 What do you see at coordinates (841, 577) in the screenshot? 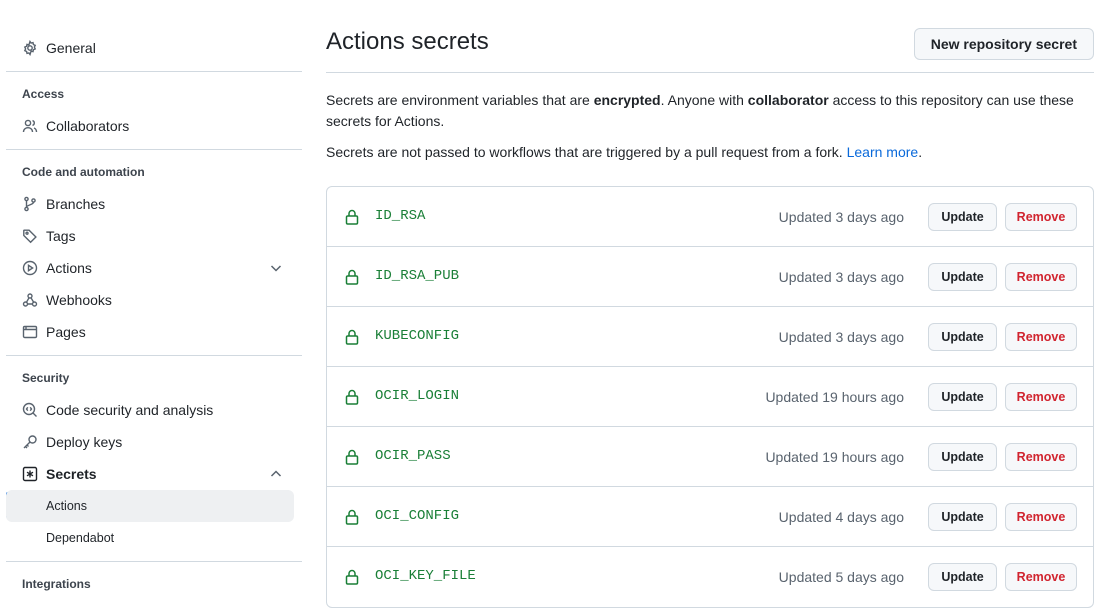
I see `secret-updated: Updated 5 days ago` at bounding box center [841, 577].